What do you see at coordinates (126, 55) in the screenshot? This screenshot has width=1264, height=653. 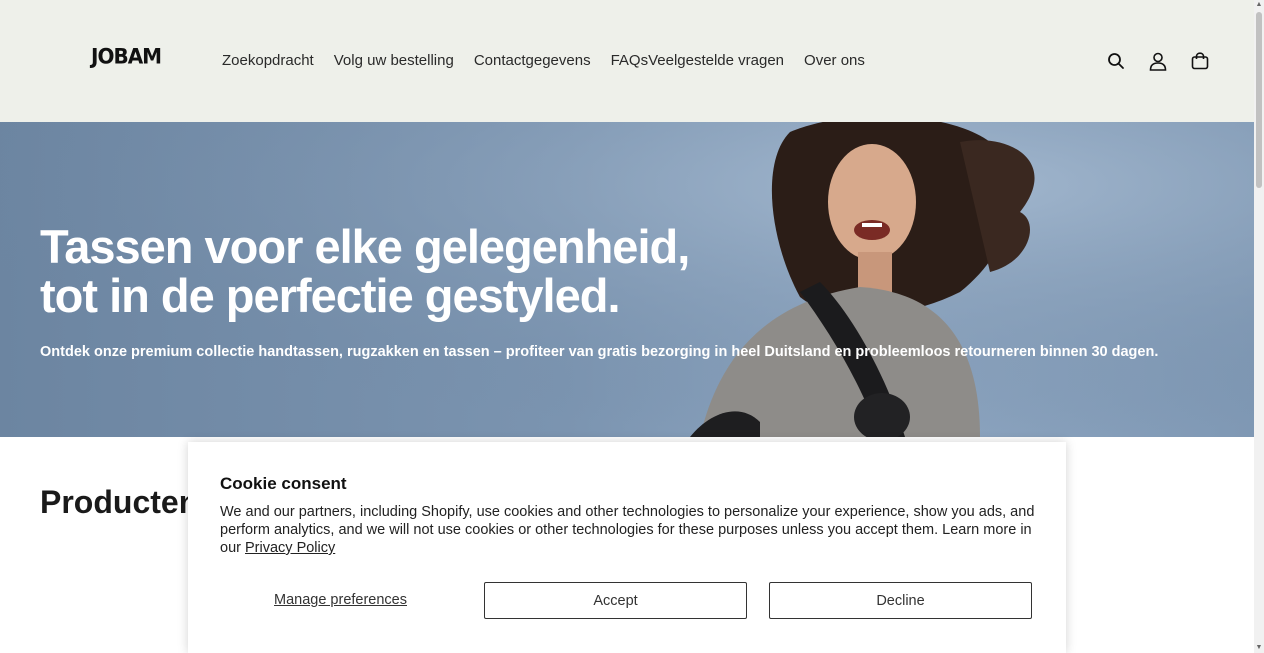 I see `brand-logo: JOBAM` at bounding box center [126, 55].